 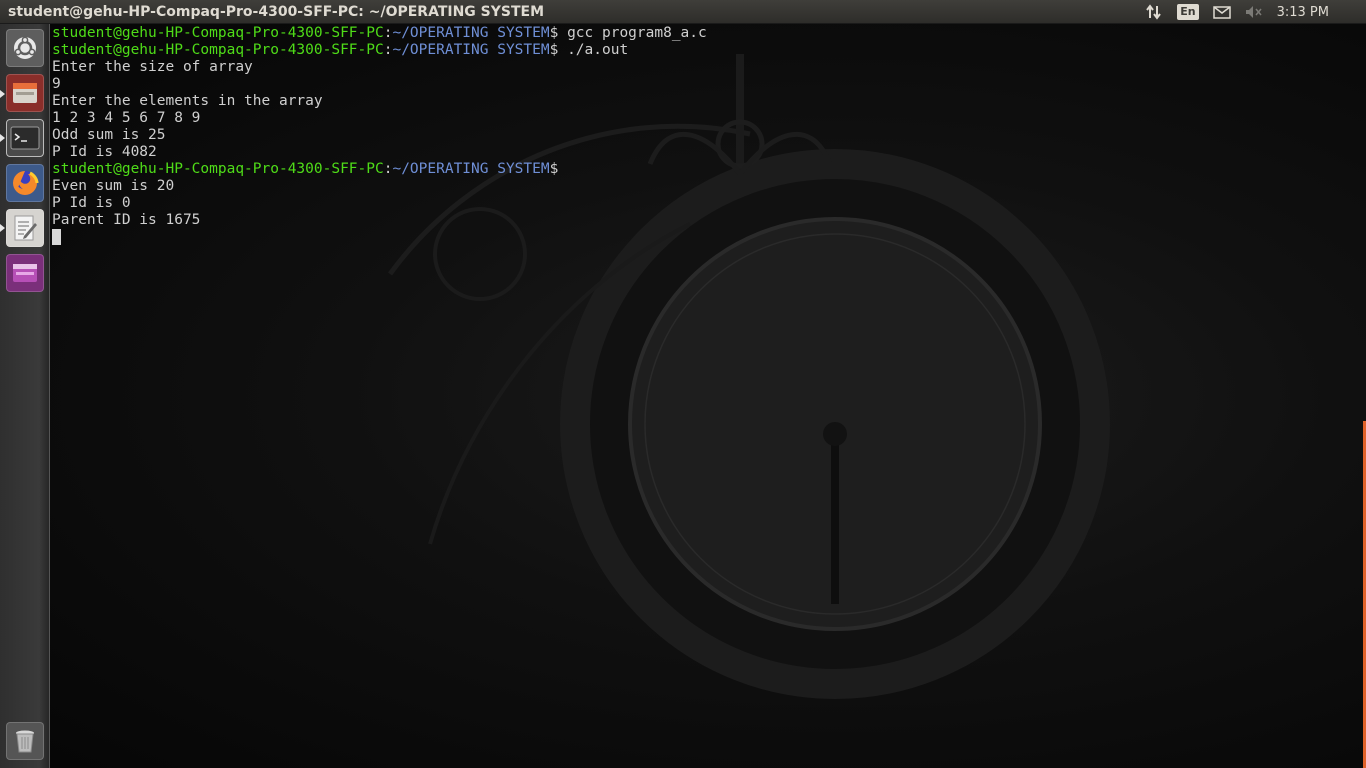 What do you see at coordinates (25, 396) in the screenshot?
I see `launcher` at bounding box center [25, 396].